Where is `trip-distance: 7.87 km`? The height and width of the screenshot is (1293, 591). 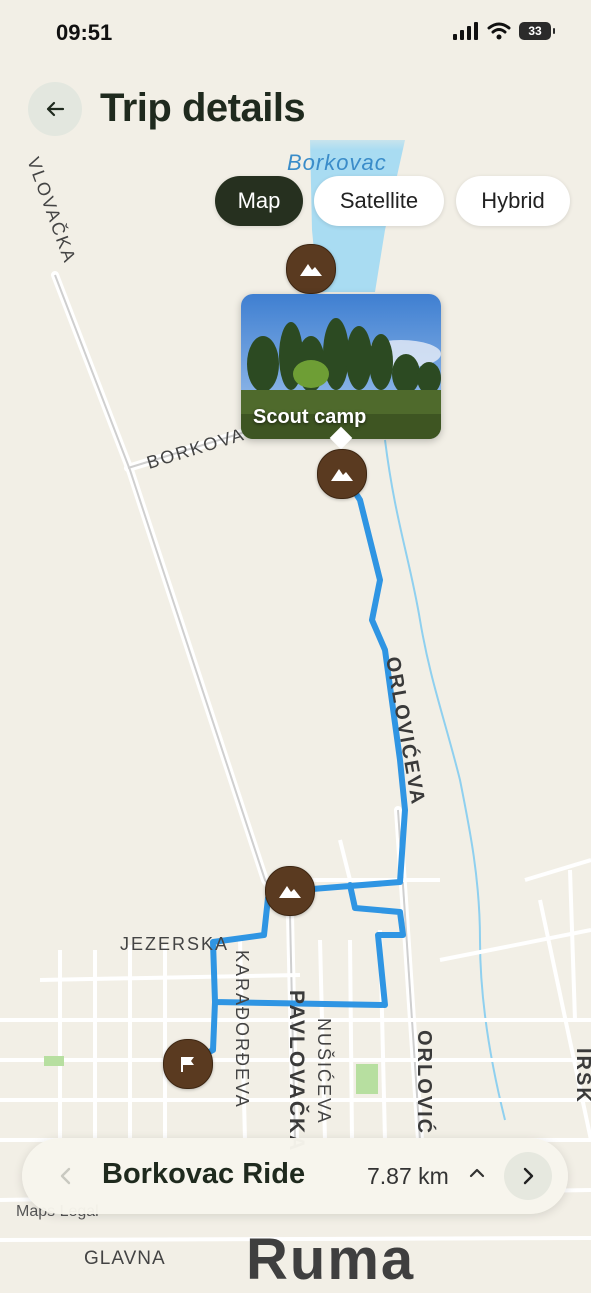 trip-distance: 7.87 km is located at coordinates (408, 1176).